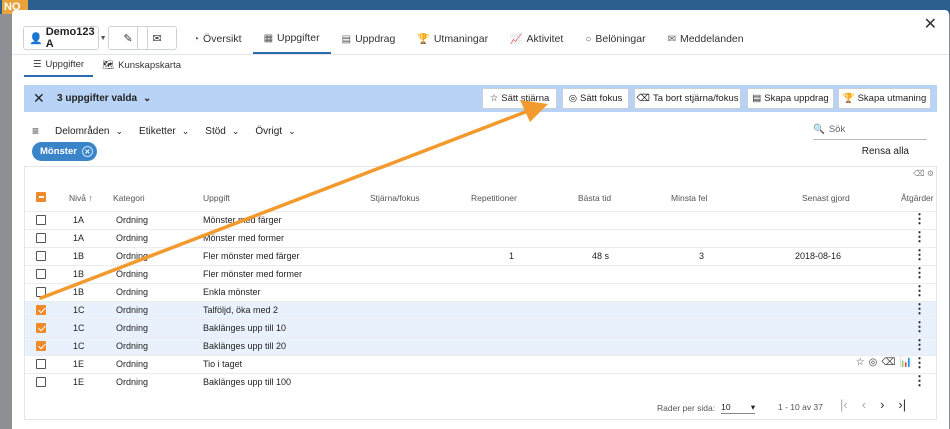 This screenshot has width=950, height=429. I want to click on last-page-icon: ›|, so click(902, 404).